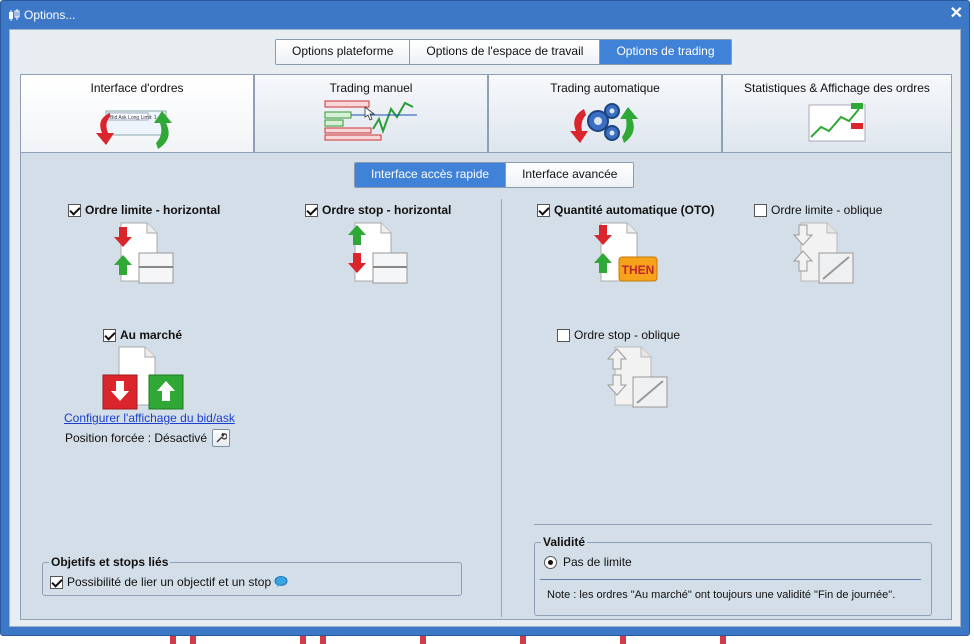  Describe the element at coordinates (431, 175) in the screenshot. I see `tab-quick-access: Interface accès rapide` at that location.